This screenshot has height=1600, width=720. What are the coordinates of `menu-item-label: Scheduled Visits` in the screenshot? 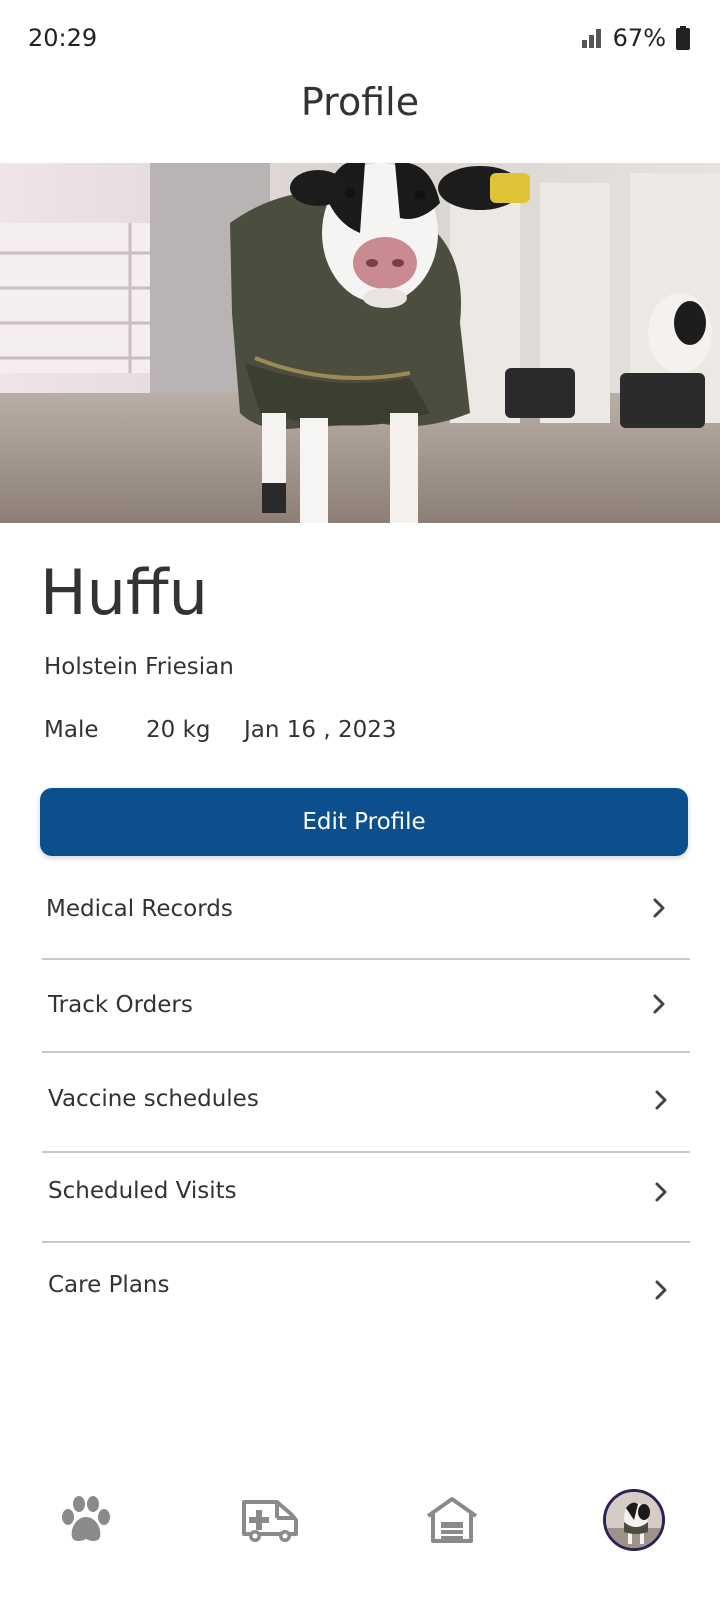 It's located at (142, 1191).